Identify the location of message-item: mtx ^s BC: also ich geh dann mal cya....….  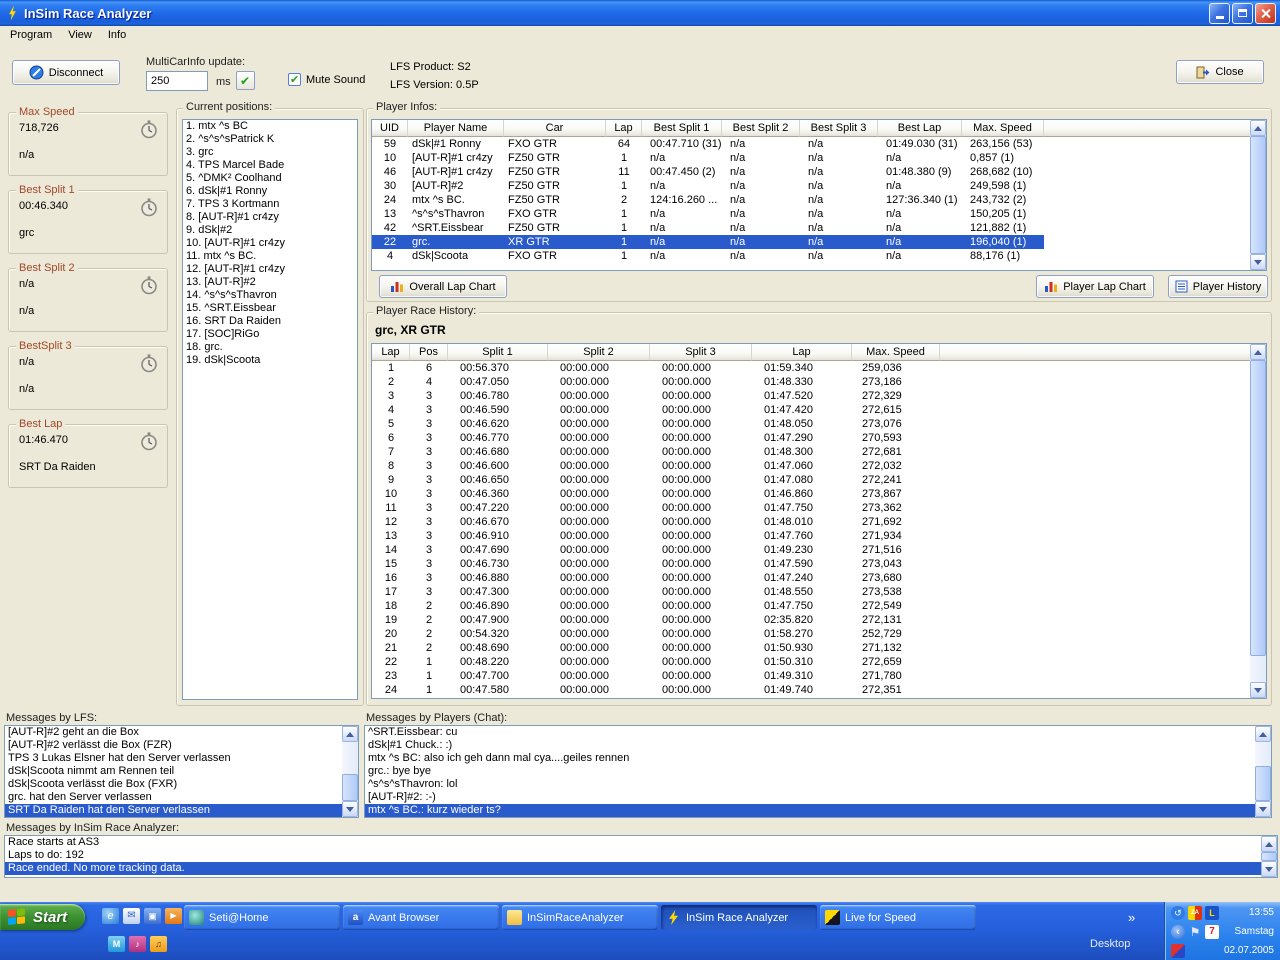
(818, 758).